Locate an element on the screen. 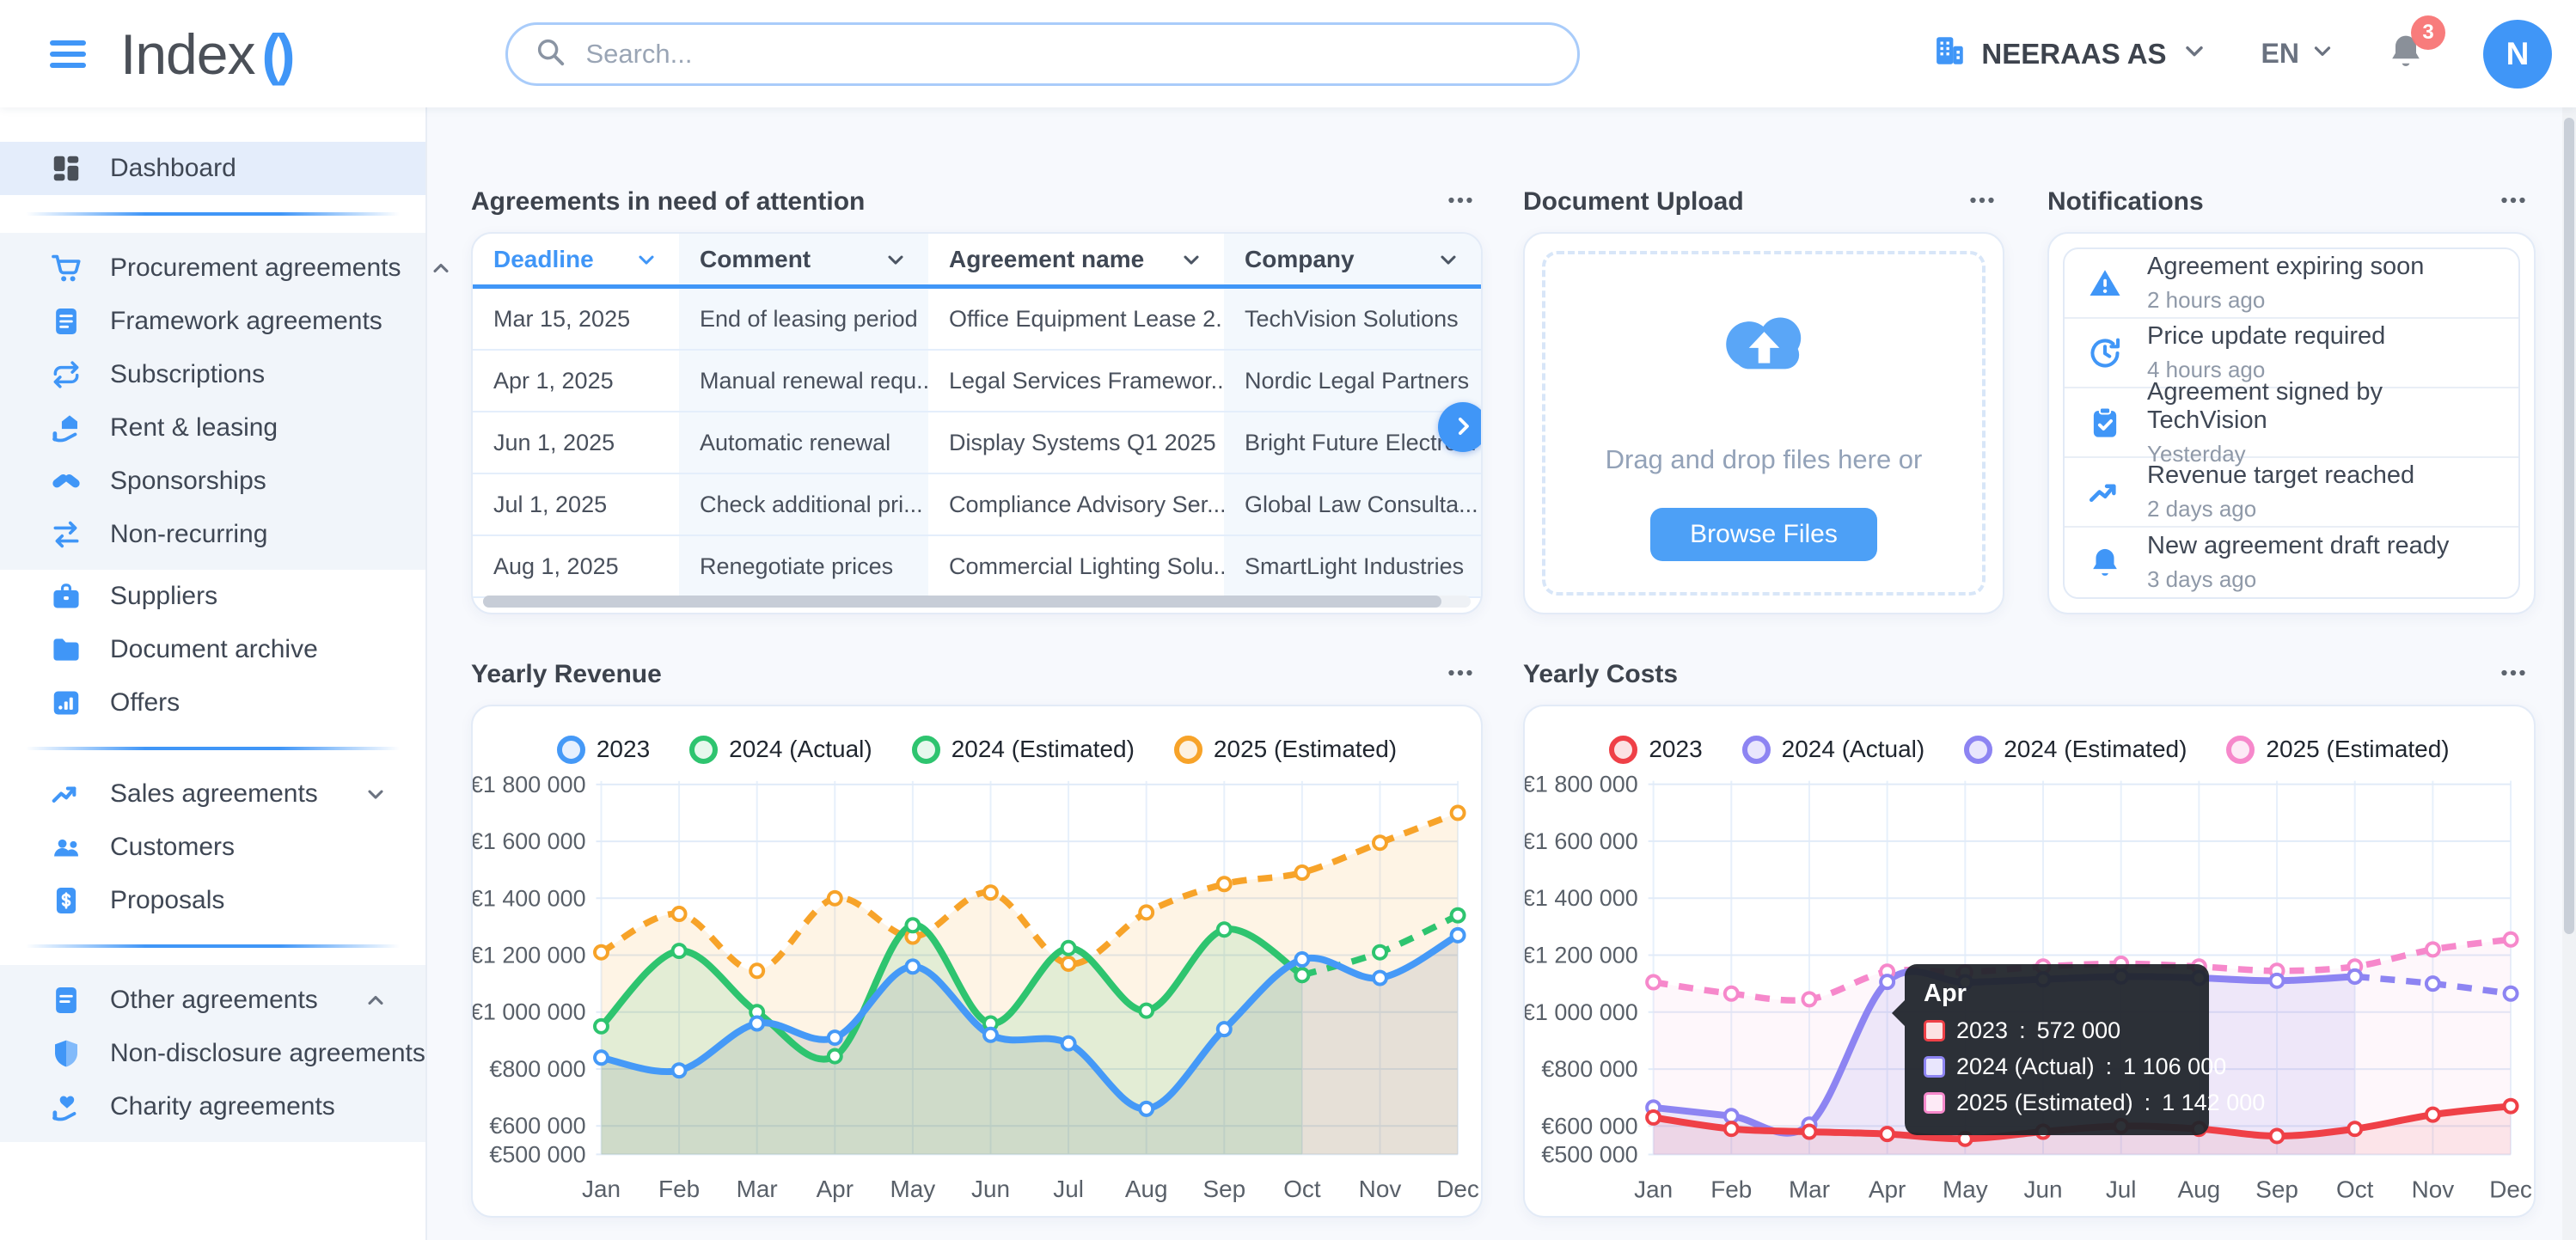  notifications-button: 3 is located at coordinates (2415, 46).